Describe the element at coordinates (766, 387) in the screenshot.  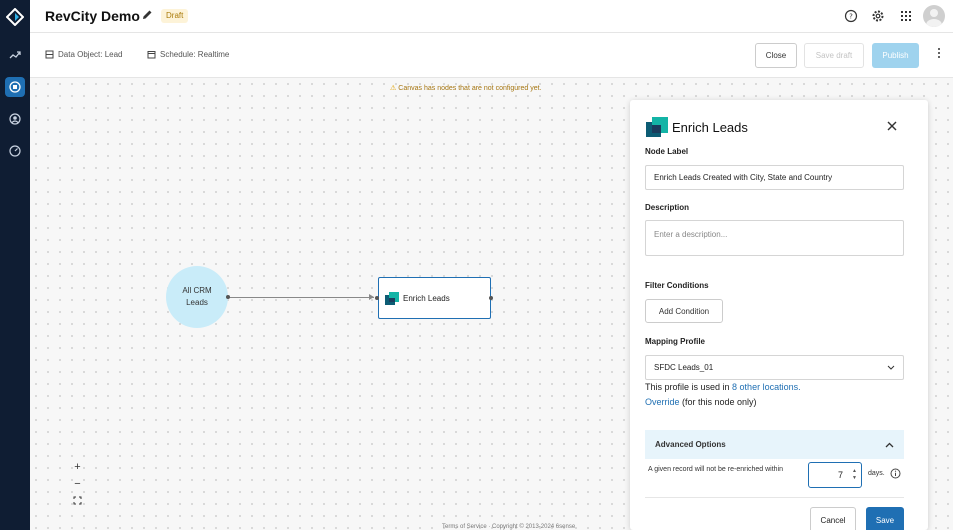
I see `other-locations-link: 8 other locations.` at that location.